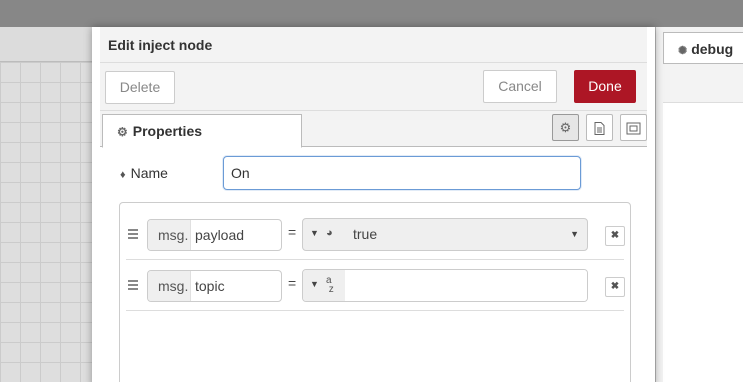 This screenshot has height=382, width=743. I want to click on property-row: msg. topic = ▼ a z ✖, so click(375, 285).